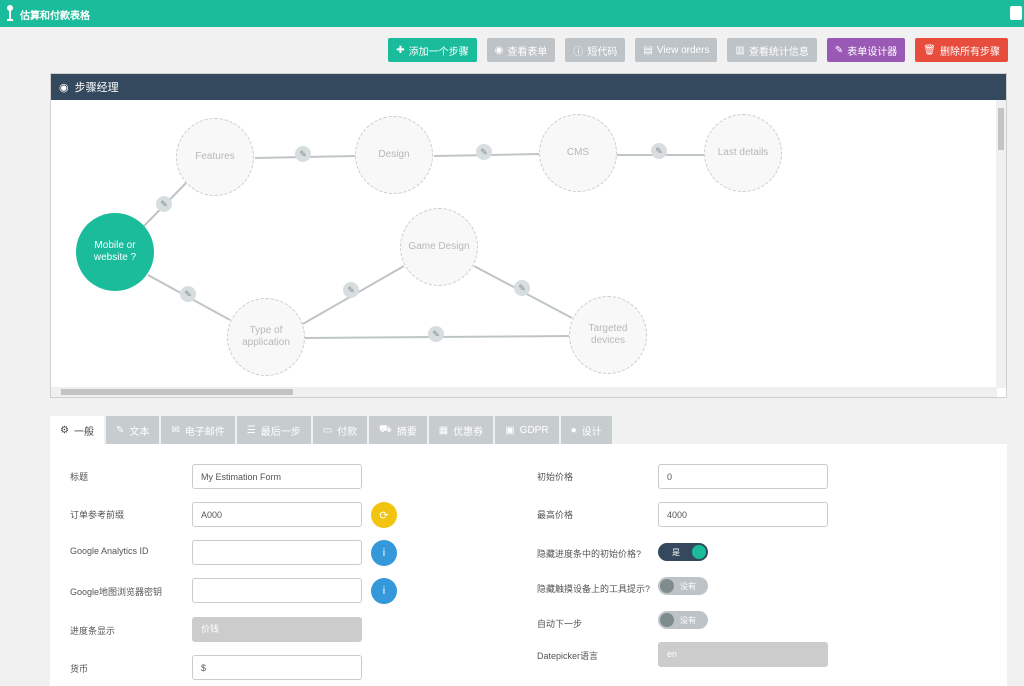 The width and height of the screenshot is (1024, 686). What do you see at coordinates (528, 87) in the screenshot?
I see `panel-header: ◉ 步骤经理` at bounding box center [528, 87].